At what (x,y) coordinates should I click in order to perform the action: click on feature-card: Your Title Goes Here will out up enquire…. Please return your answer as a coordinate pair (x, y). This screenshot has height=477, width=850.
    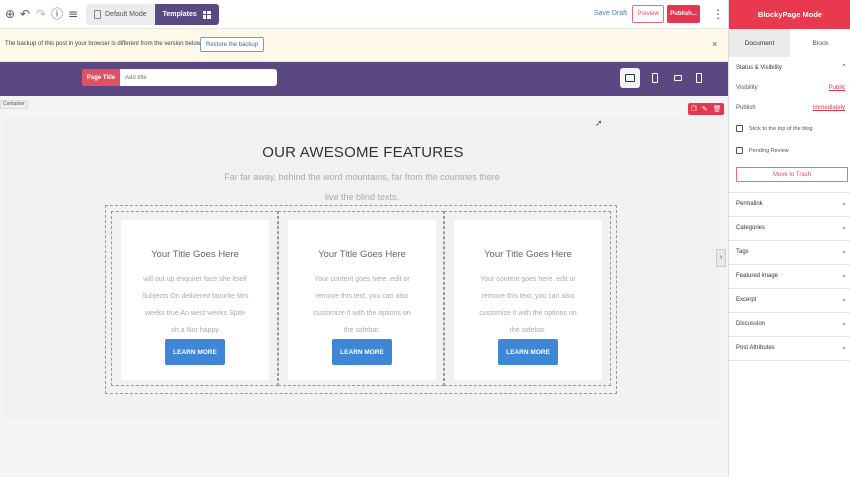
    Looking at the image, I should click on (195, 300).